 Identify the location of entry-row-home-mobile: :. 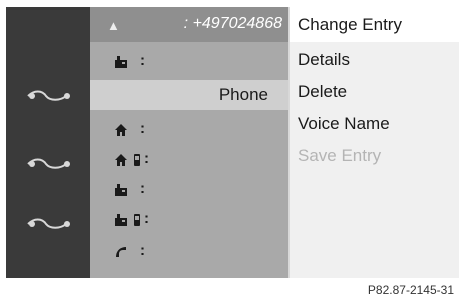
(189, 160).